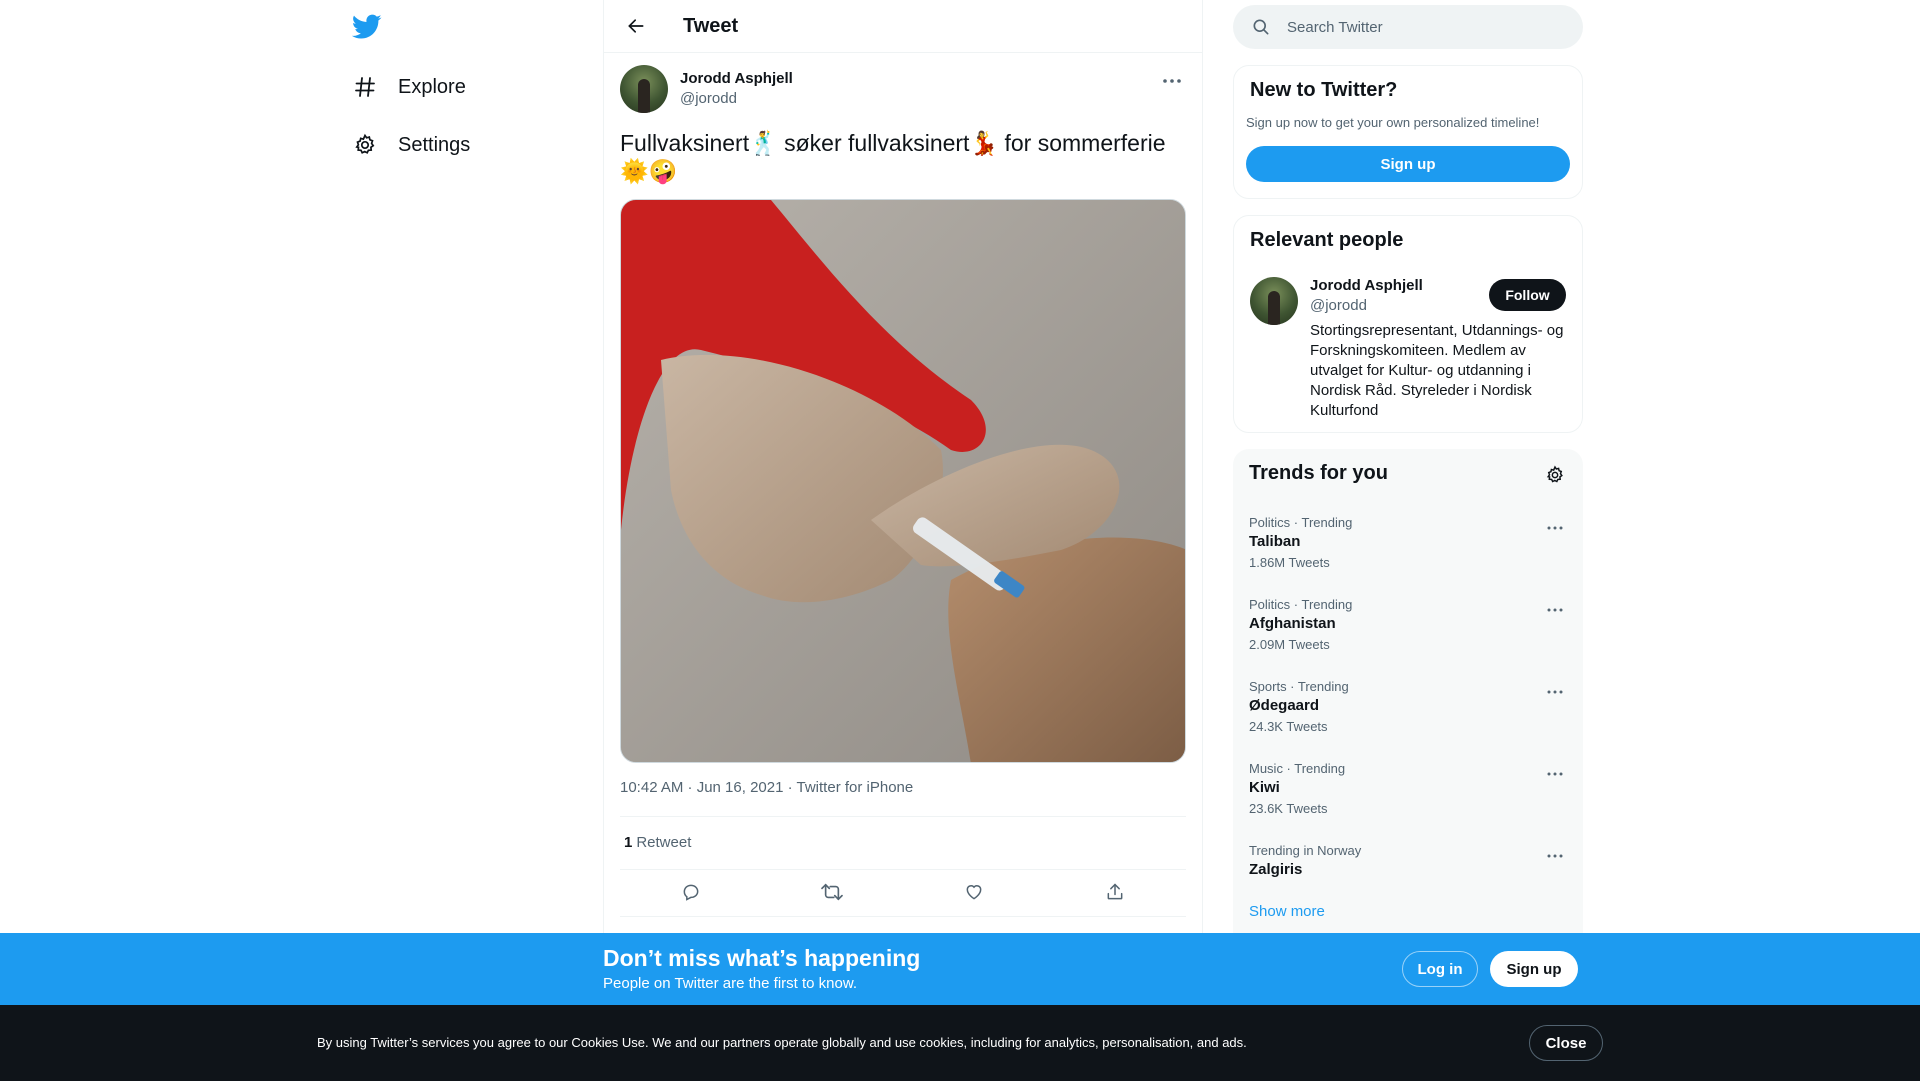 The width and height of the screenshot is (1920, 1081). Describe the element at coordinates (1288, 808) in the screenshot. I see `trend-count: 23.6K Tweets` at that location.